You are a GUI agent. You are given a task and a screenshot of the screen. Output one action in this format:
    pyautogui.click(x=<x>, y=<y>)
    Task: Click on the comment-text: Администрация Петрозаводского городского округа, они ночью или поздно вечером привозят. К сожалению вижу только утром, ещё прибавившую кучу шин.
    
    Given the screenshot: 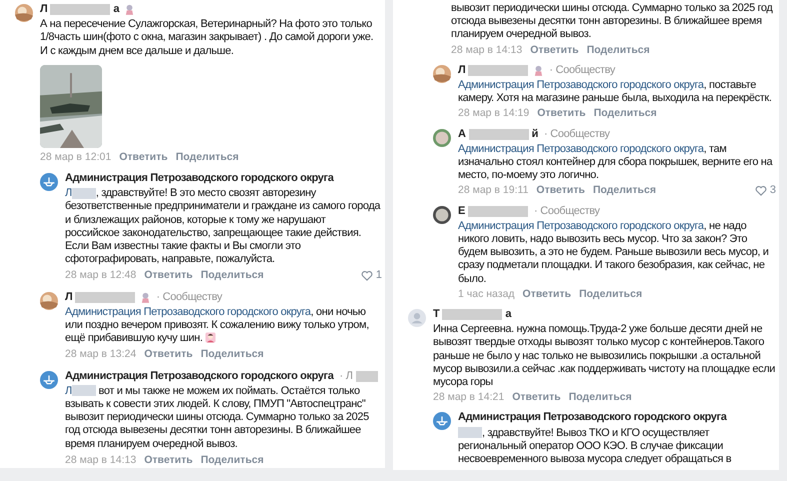 What is the action you would take?
    pyautogui.click(x=217, y=326)
    